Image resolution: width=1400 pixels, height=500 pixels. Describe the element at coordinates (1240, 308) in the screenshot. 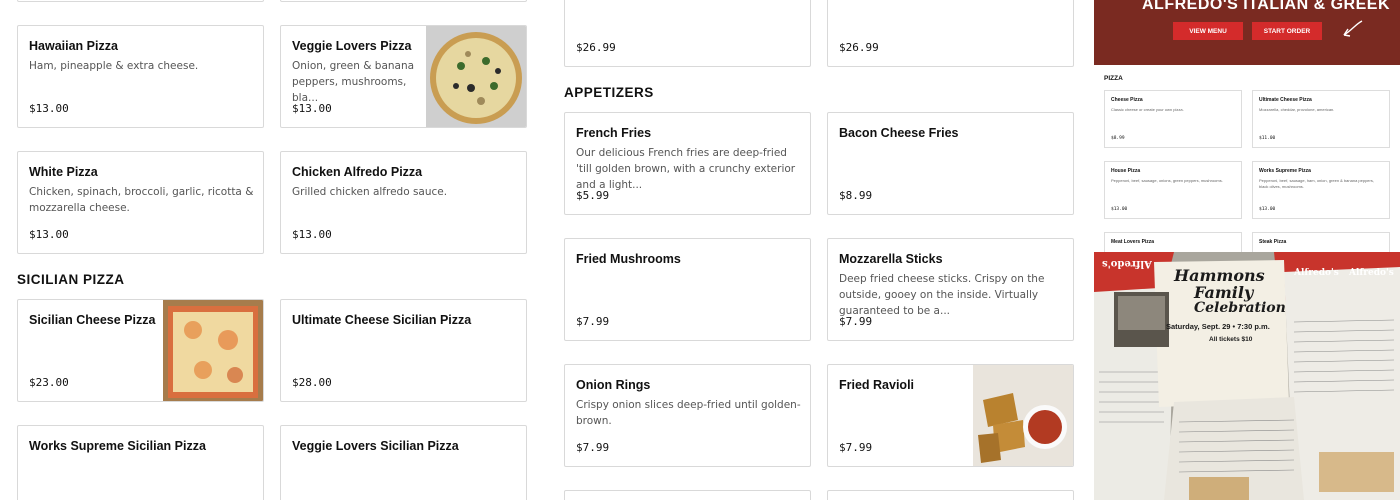

I see `flyer-subtitle: Celebration` at that location.